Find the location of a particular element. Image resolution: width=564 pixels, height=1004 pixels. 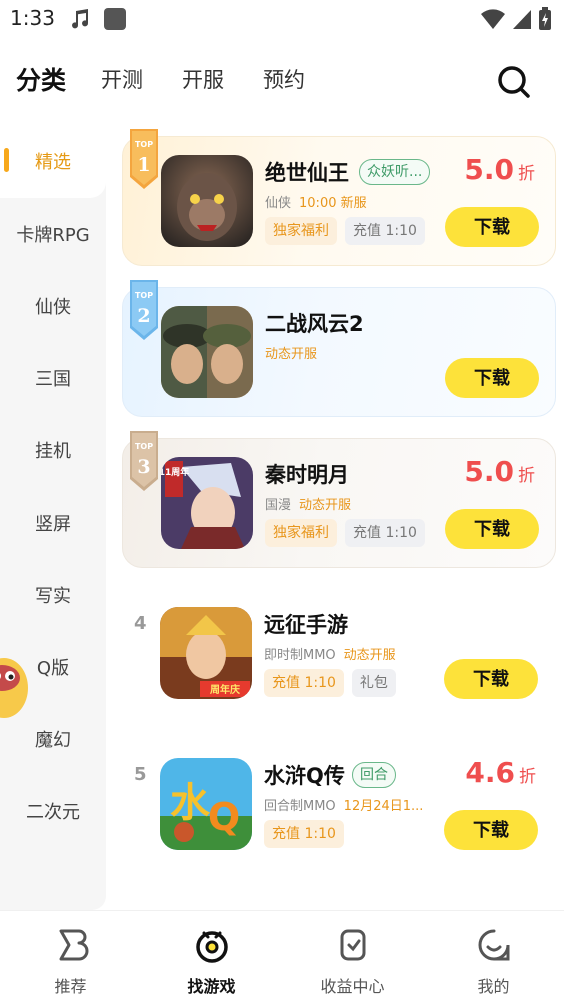

icon-badge-text: 周年庆 is located at coordinates (225, 689).